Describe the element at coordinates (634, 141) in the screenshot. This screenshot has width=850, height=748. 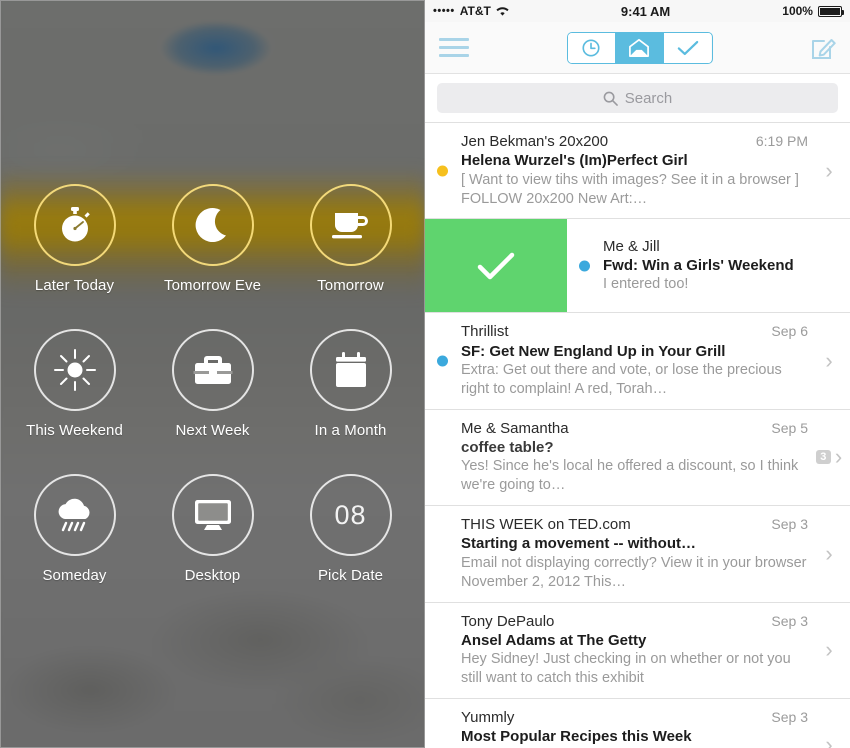
I see `message-header: Jen Bekman's 20x200 6:19 PM` at that location.